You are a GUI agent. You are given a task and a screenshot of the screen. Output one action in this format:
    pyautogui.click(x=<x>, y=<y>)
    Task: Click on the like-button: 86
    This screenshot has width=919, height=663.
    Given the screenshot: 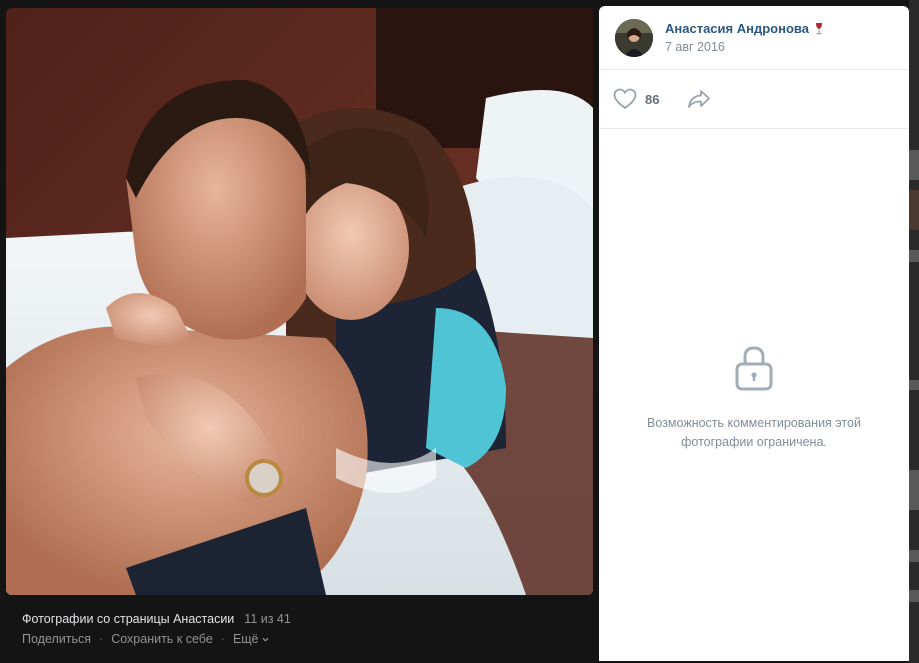 What is the action you would take?
    pyautogui.click(x=636, y=99)
    